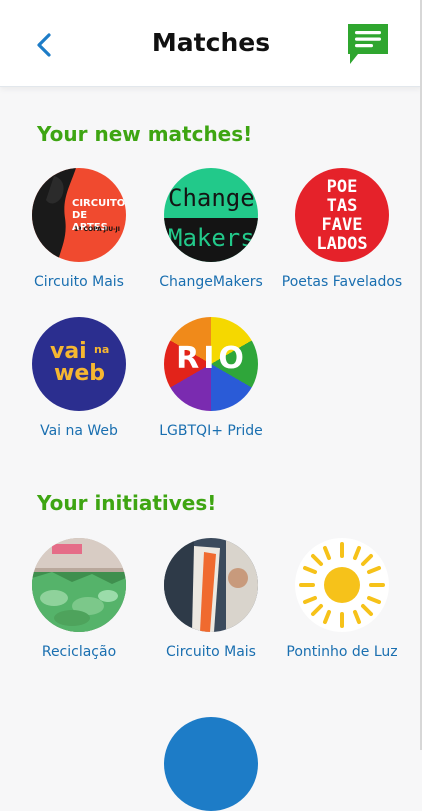  Describe the element at coordinates (212, 358) in the screenshot. I see `lgbtqi-pride-avatar-text: RIO` at that location.